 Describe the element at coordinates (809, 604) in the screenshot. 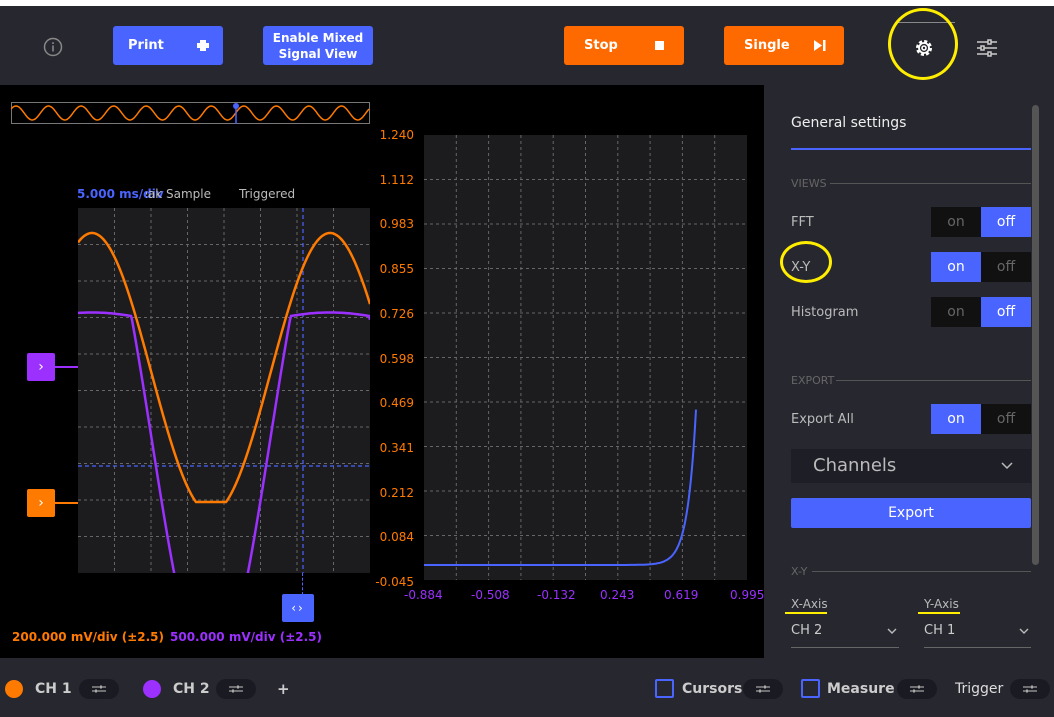

I see `x-axis-label: X-Axis` at that location.